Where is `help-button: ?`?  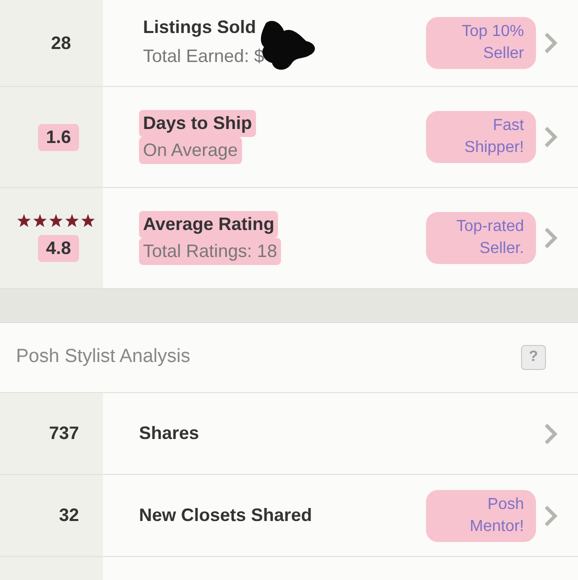 help-button: ? is located at coordinates (533, 357).